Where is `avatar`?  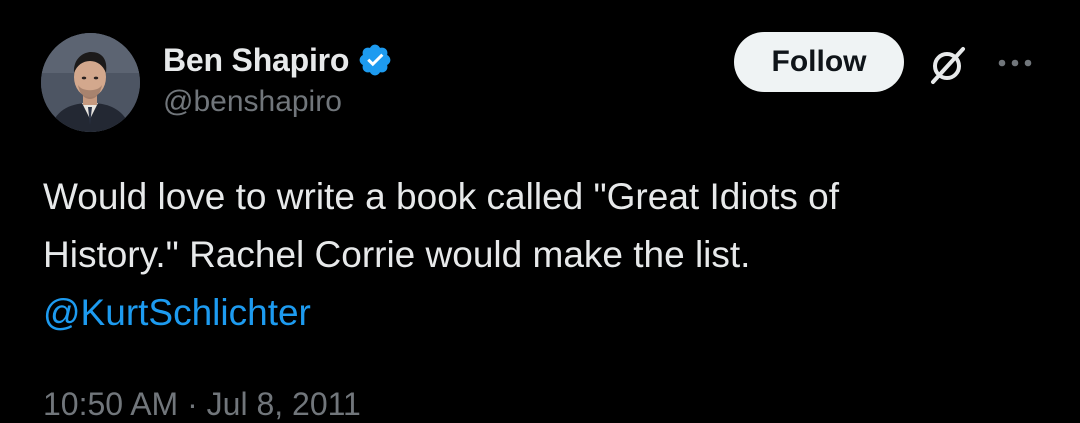
avatar is located at coordinates (90, 82).